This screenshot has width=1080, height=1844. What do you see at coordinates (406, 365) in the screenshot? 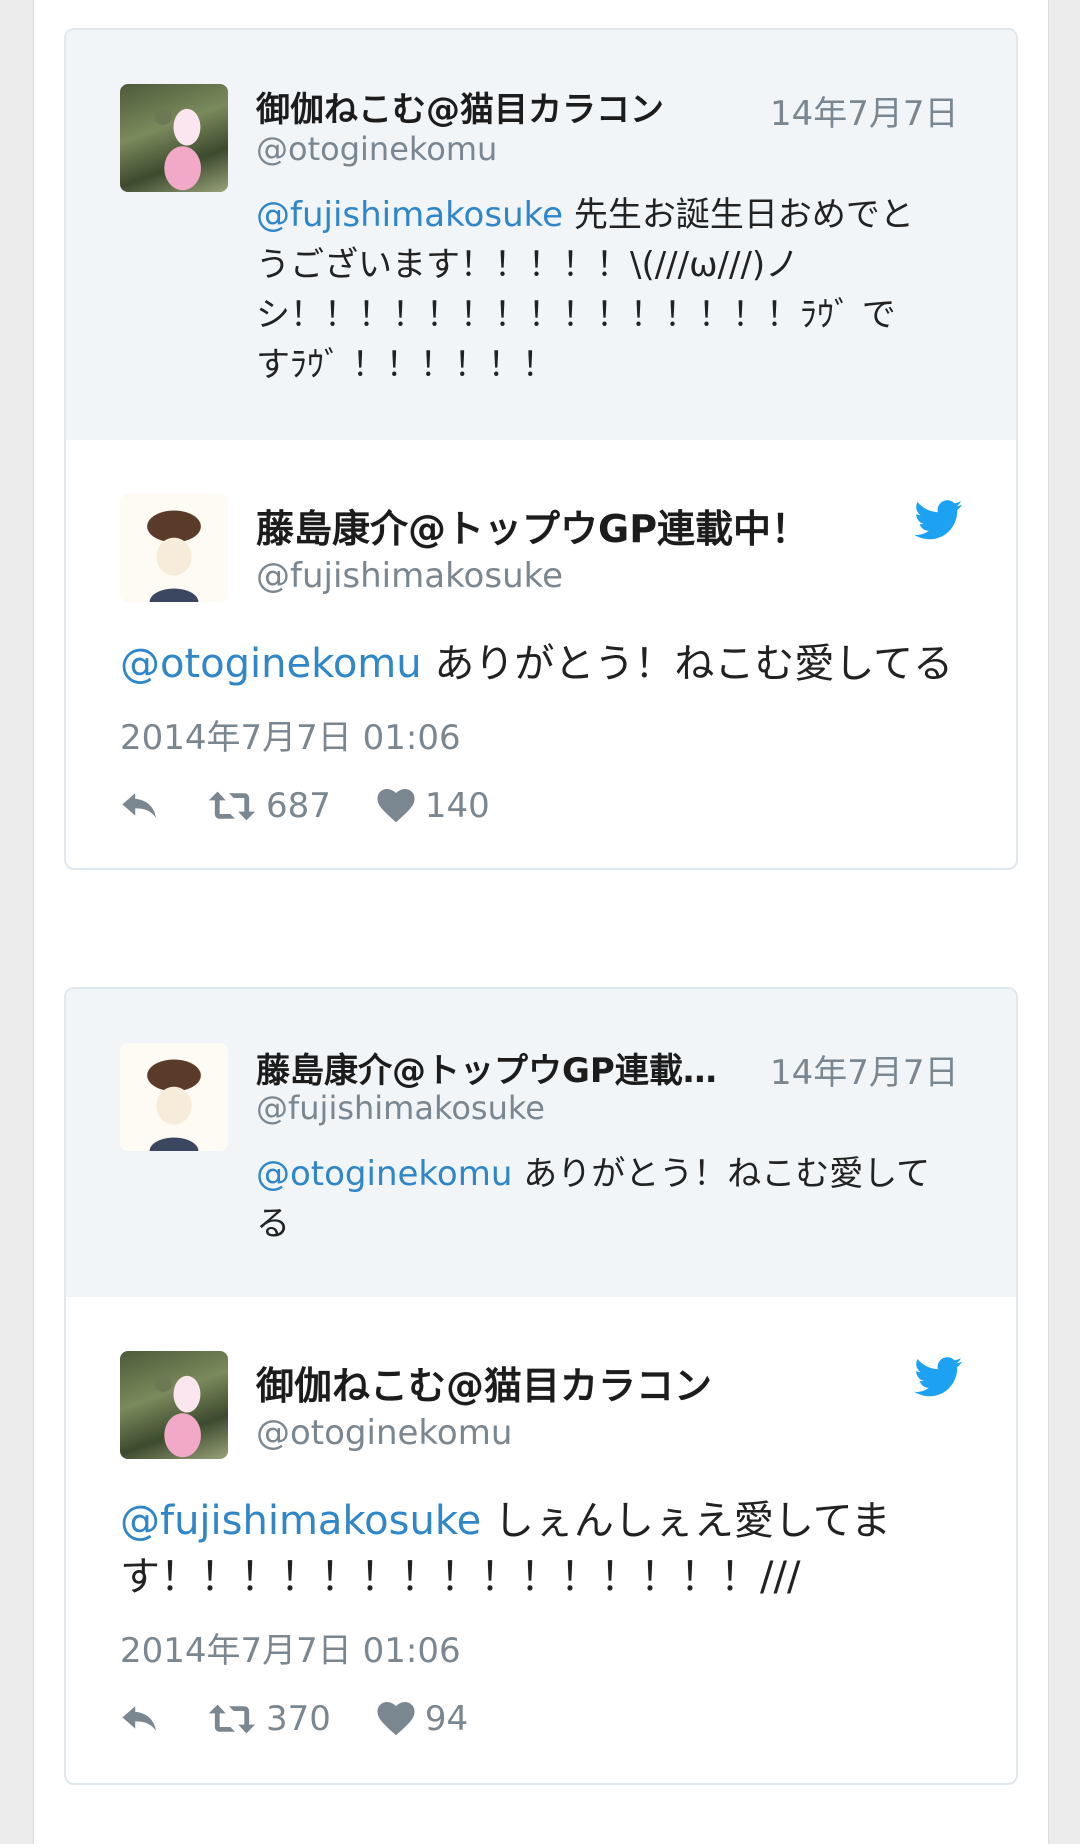
I see `quoted-text-line: すﾗｳﾞ ！！！！！！` at bounding box center [406, 365].